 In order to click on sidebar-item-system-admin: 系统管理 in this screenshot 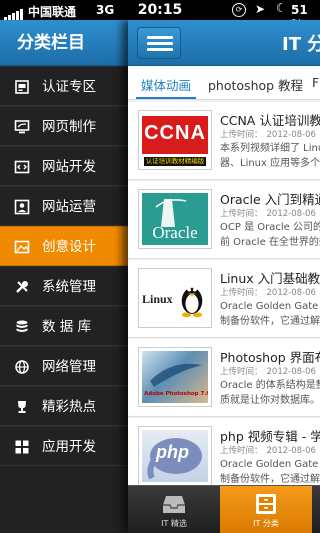, I will do `click(64, 286)`.